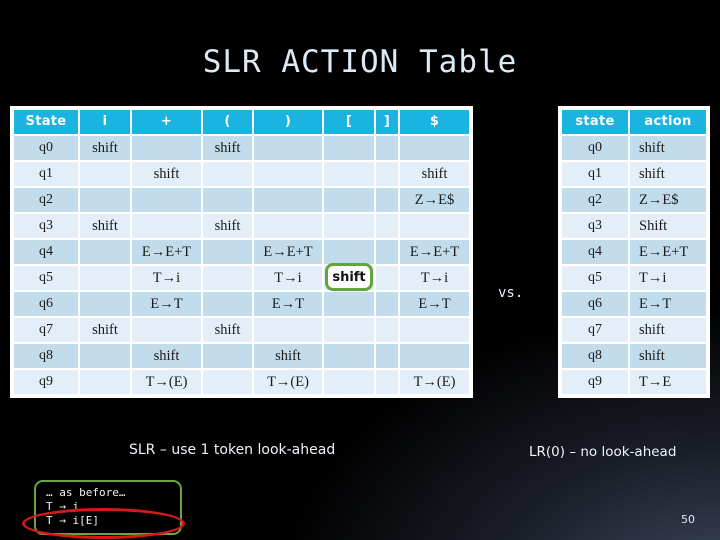 Image resolution: width=720 pixels, height=540 pixels. What do you see at coordinates (46, 252) in the screenshot?
I see `cell-state: q4` at bounding box center [46, 252].